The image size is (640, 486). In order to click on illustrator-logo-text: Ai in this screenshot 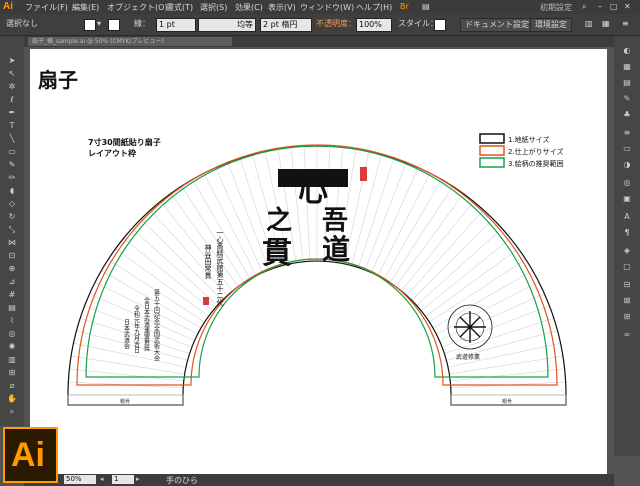, I will do `click(28, 455)`.